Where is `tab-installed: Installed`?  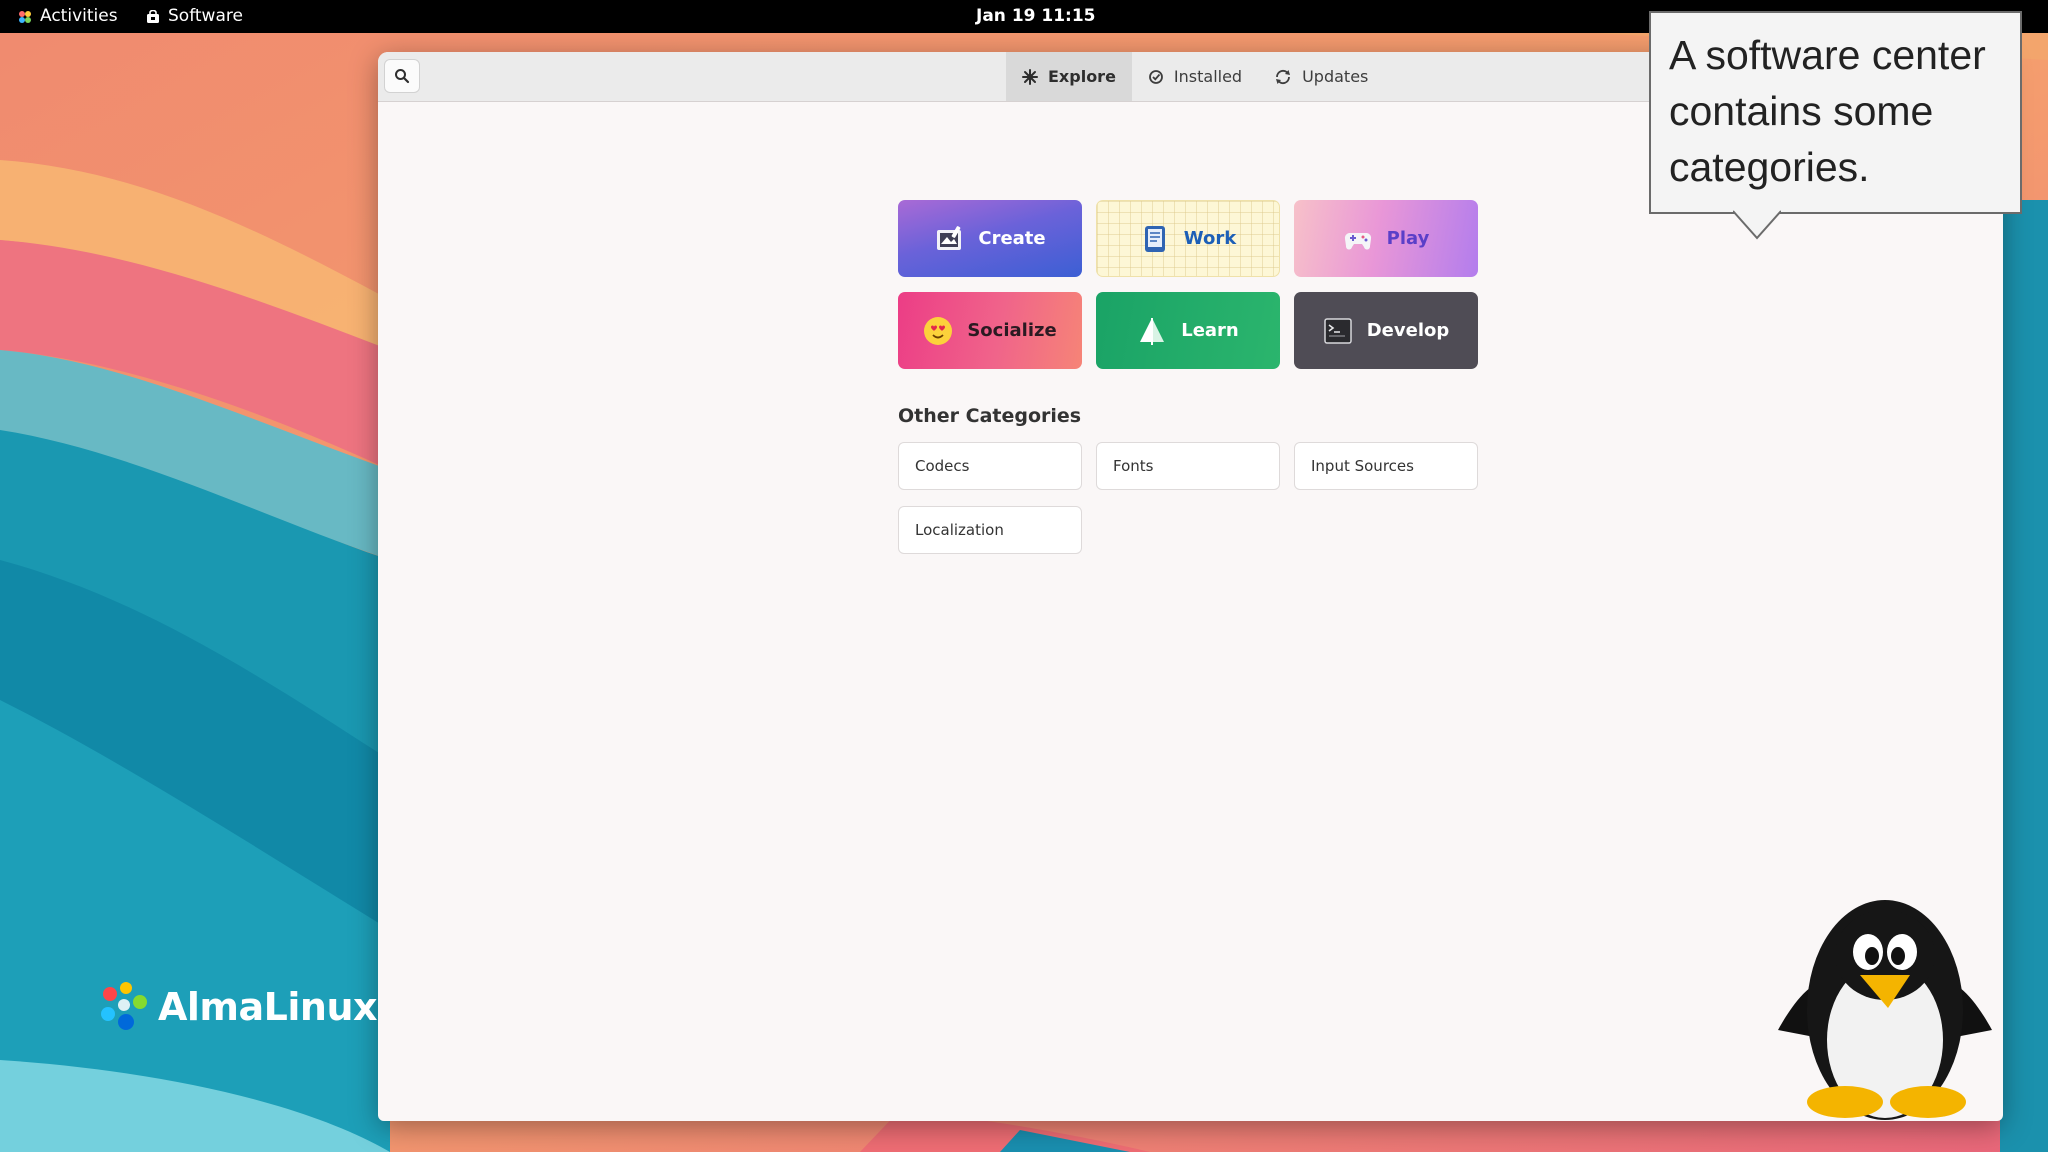
tab-installed: Installed is located at coordinates (1195, 76).